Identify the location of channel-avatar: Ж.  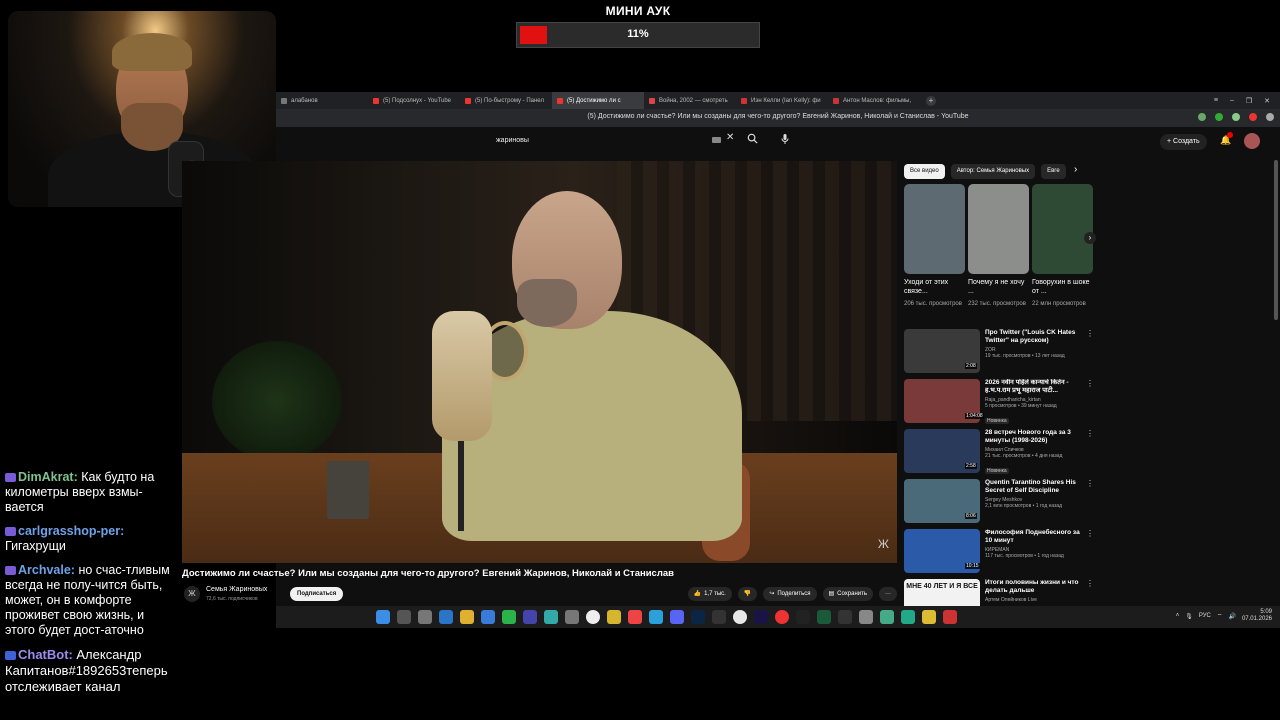
(192, 594).